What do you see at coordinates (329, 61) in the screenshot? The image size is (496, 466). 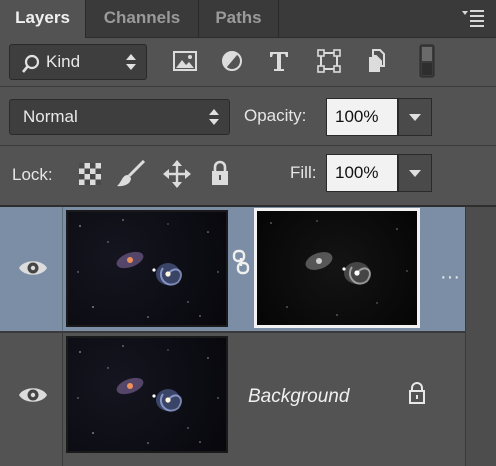 I see `shape-filter-icon` at bounding box center [329, 61].